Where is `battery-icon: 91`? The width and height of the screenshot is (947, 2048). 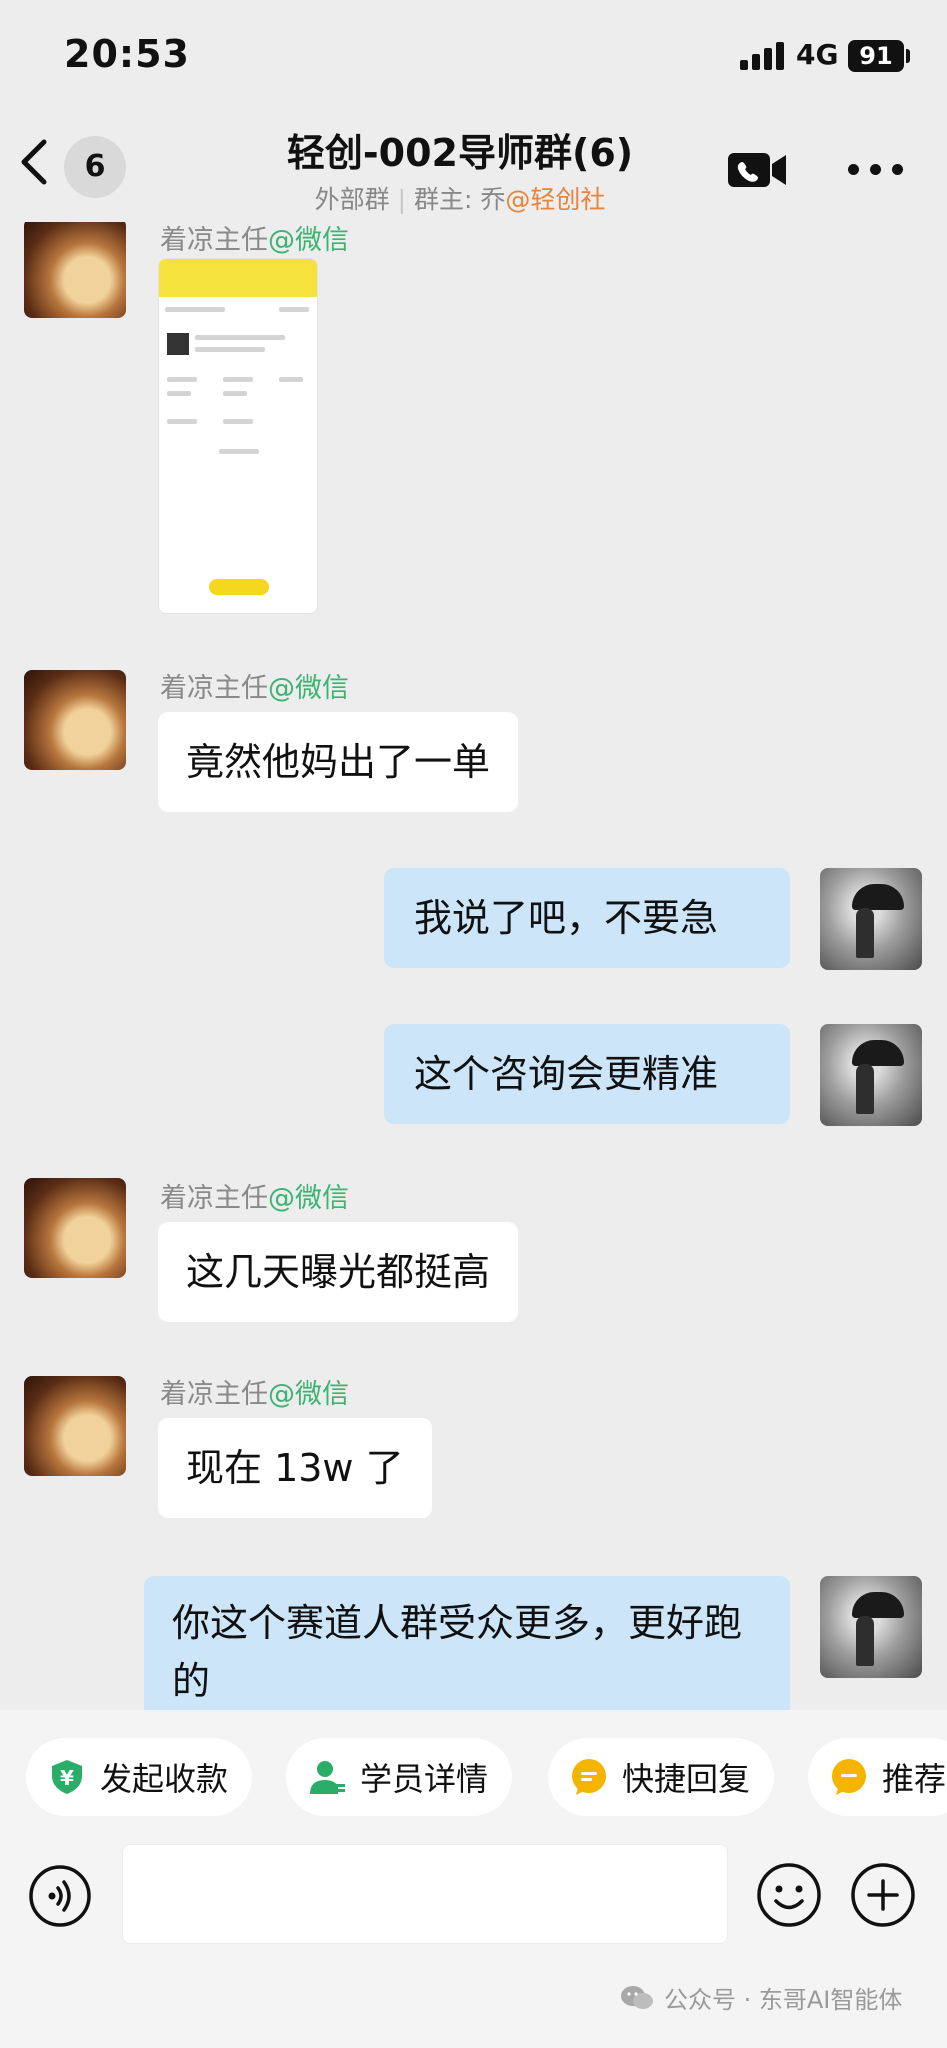
battery-icon: 91 is located at coordinates (876, 56).